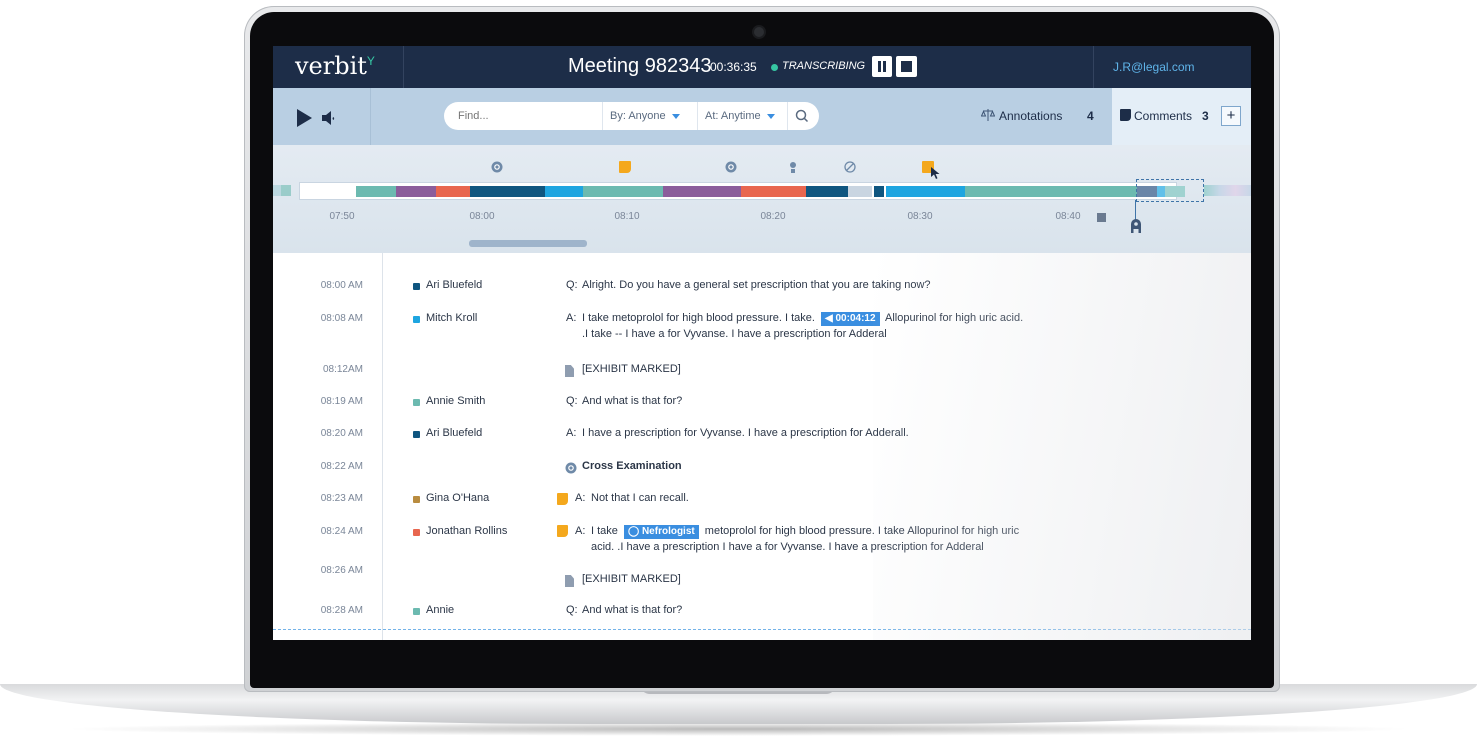  What do you see at coordinates (403, 67) in the screenshot?
I see `logo-divider` at bounding box center [403, 67].